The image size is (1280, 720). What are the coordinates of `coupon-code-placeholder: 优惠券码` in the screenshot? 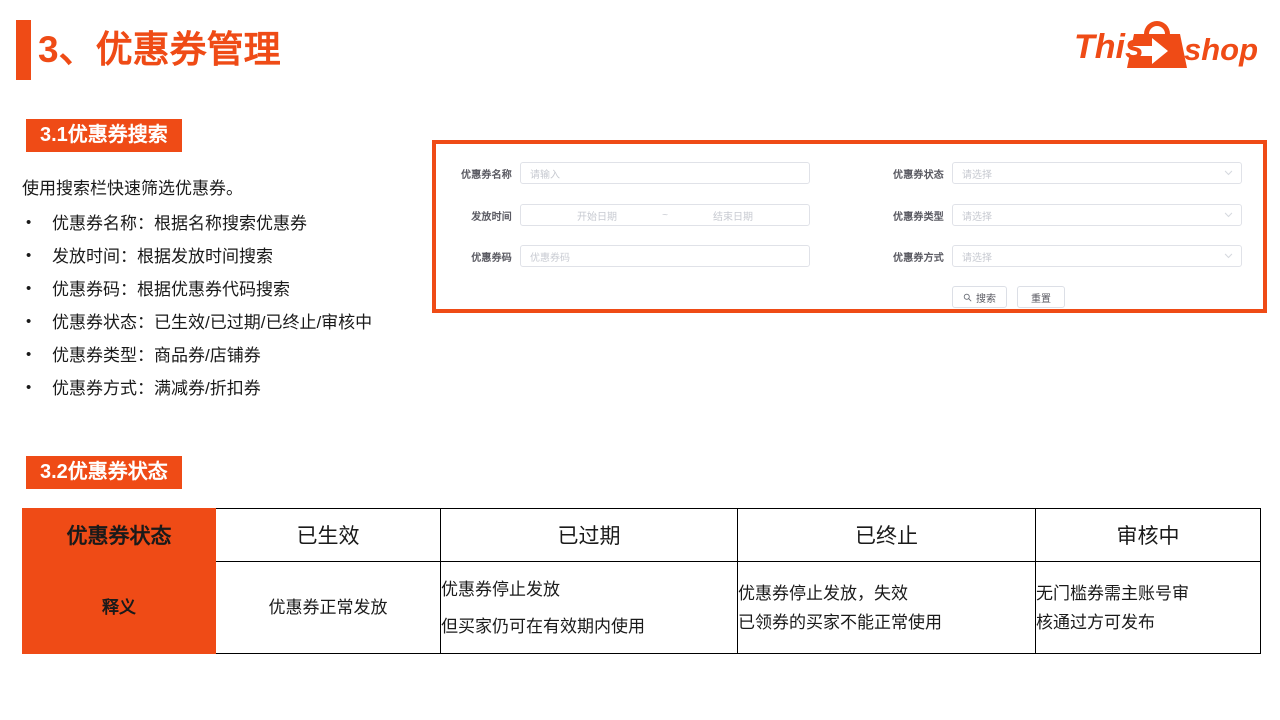 It's located at (550, 258).